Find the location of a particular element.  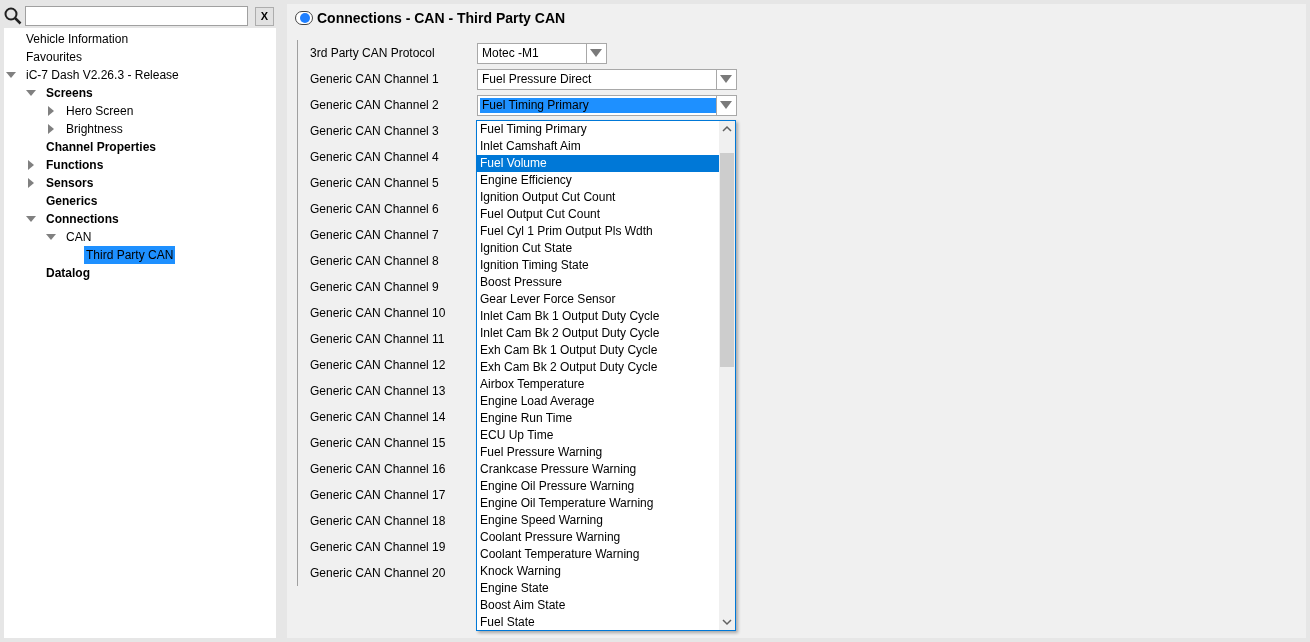

field-label: Generic CAN Channel 19 is located at coordinates (378, 547).